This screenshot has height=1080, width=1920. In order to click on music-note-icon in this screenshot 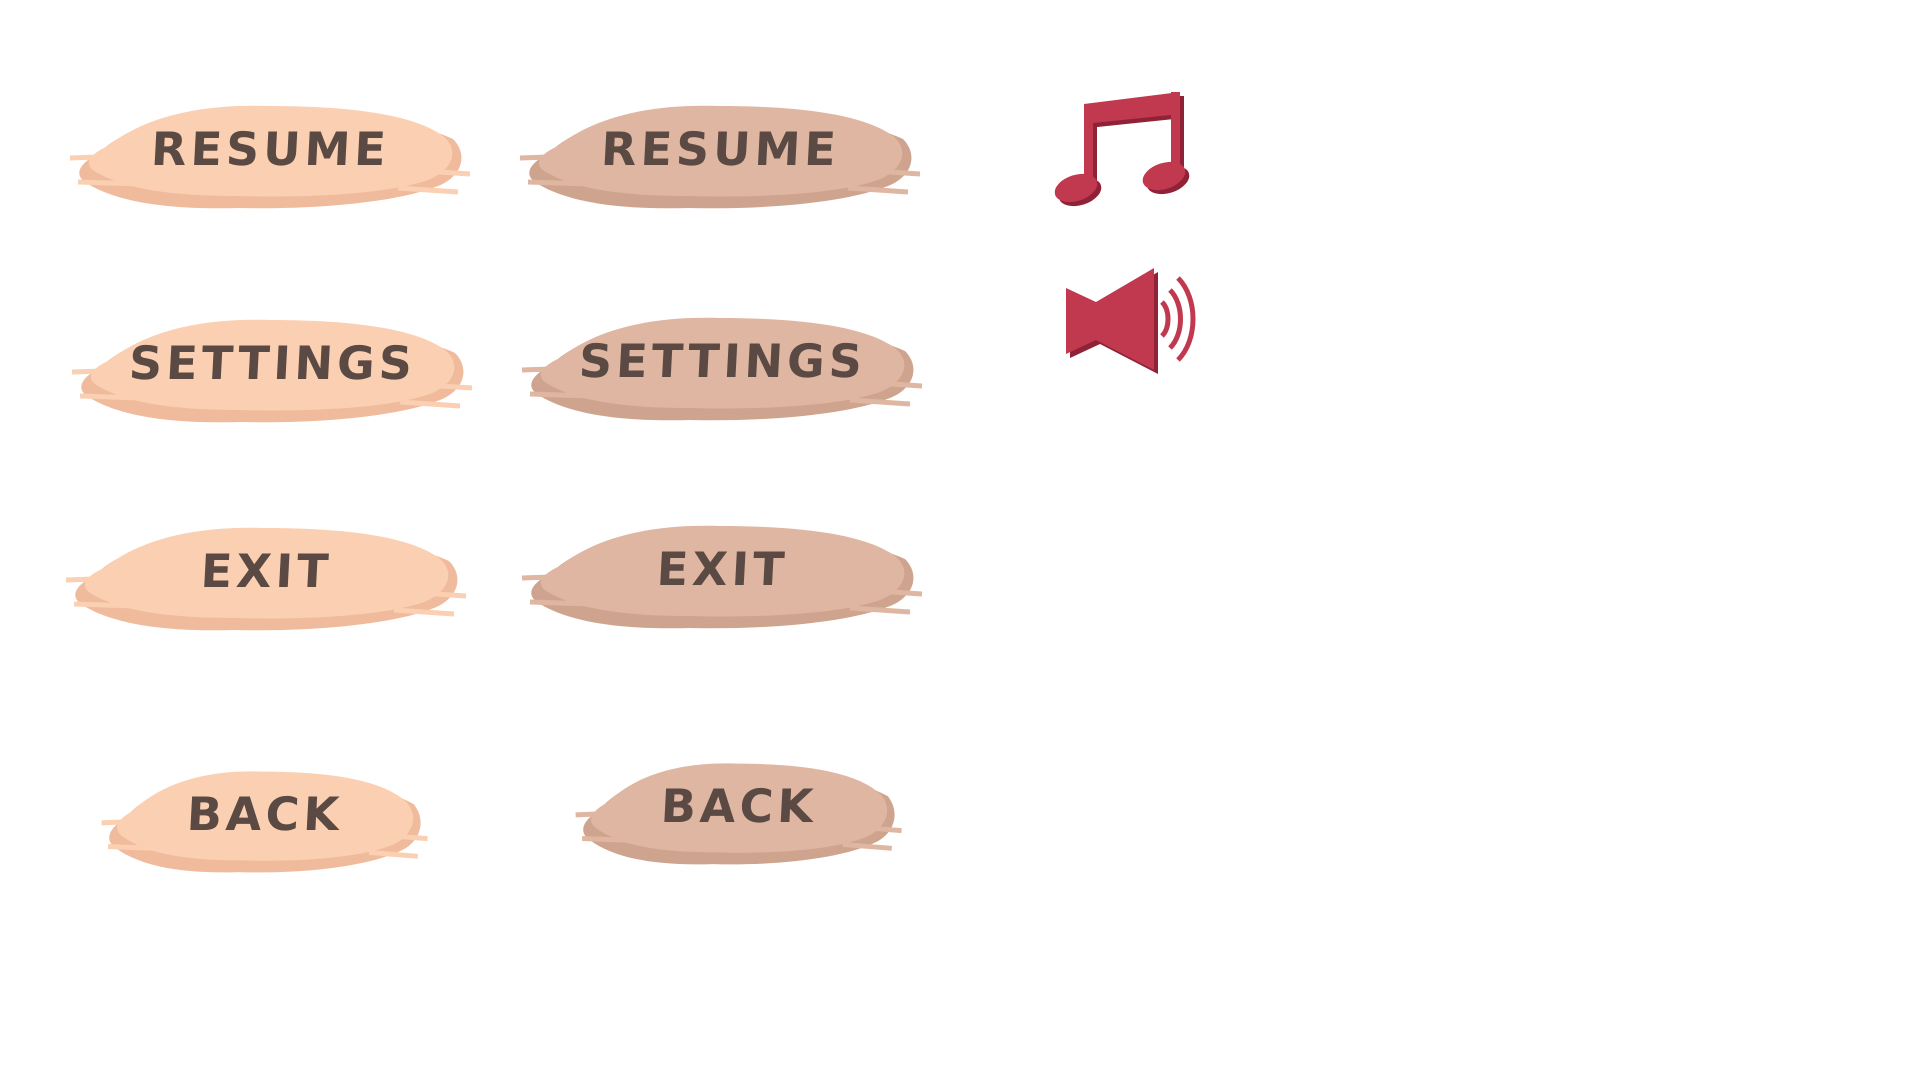, I will do `click(1122, 149)`.